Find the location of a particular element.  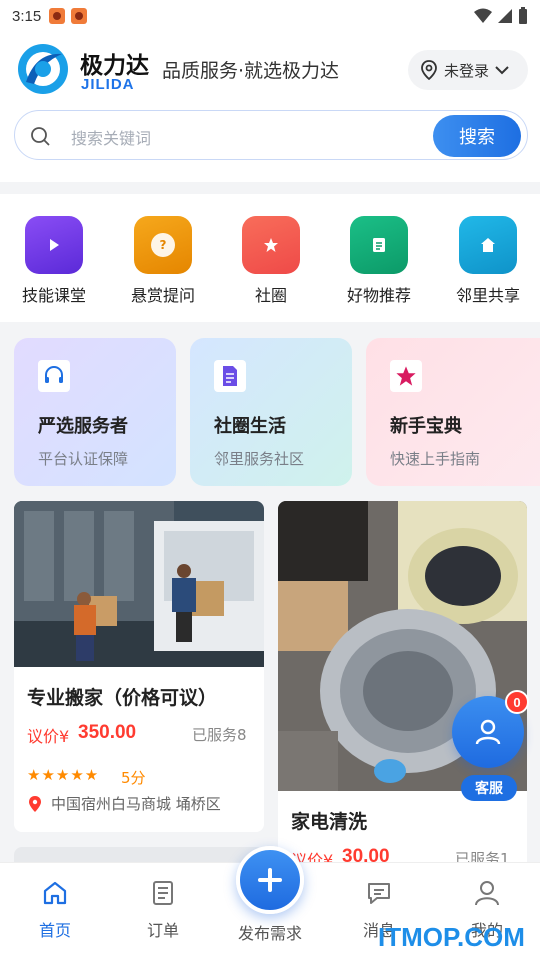

plus-icon is located at coordinates (270, 880).